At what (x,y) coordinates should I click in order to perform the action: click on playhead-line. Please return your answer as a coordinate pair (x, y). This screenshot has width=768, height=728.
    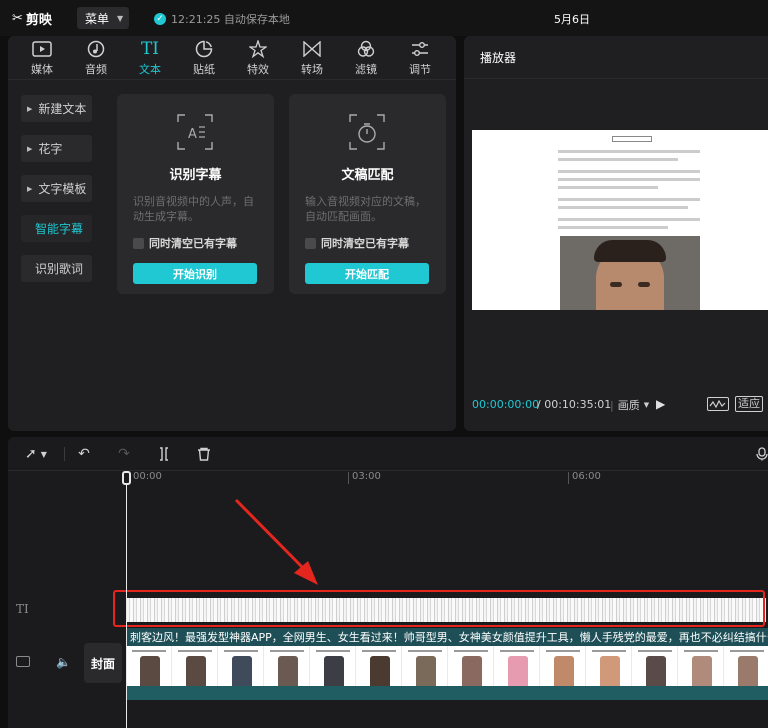
    Looking at the image, I should click on (126, 599).